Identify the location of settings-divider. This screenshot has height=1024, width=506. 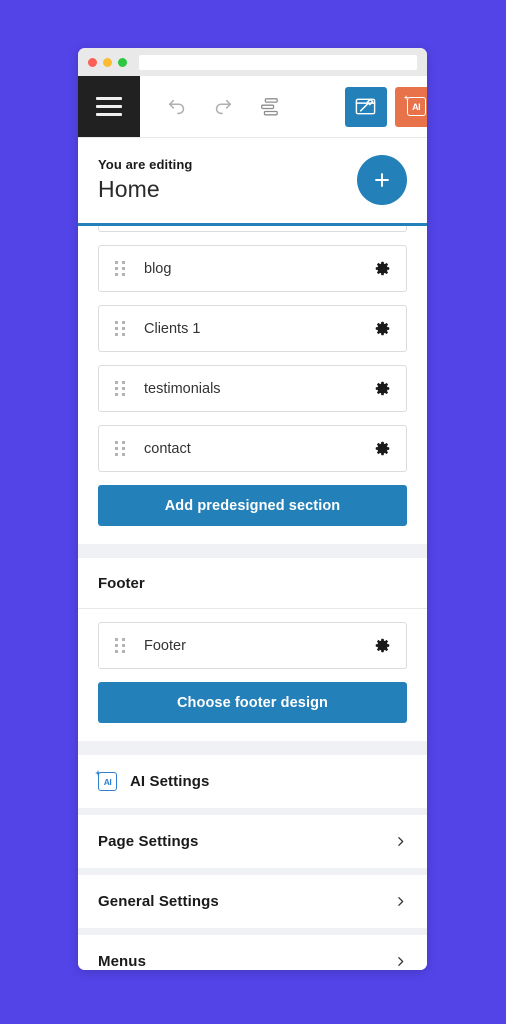
(252, 748).